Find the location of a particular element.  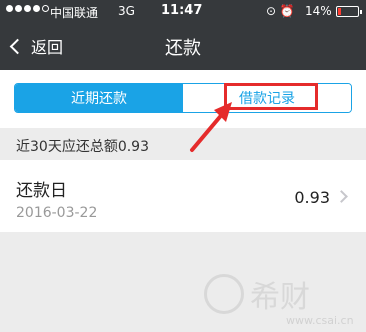

watermark-logo-icon is located at coordinates (224, 294).